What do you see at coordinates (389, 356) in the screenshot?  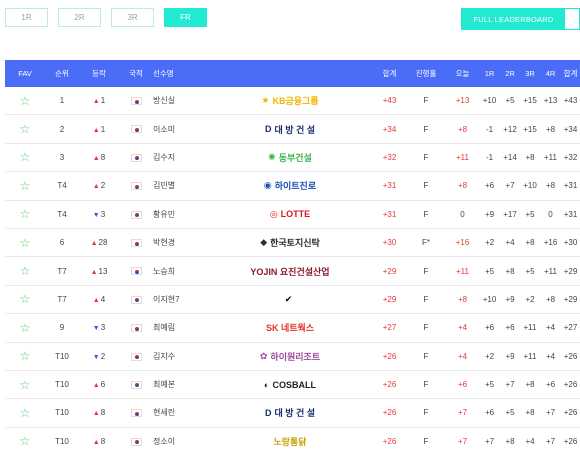 I see `total-score: +26` at bounding box center [389, 356].